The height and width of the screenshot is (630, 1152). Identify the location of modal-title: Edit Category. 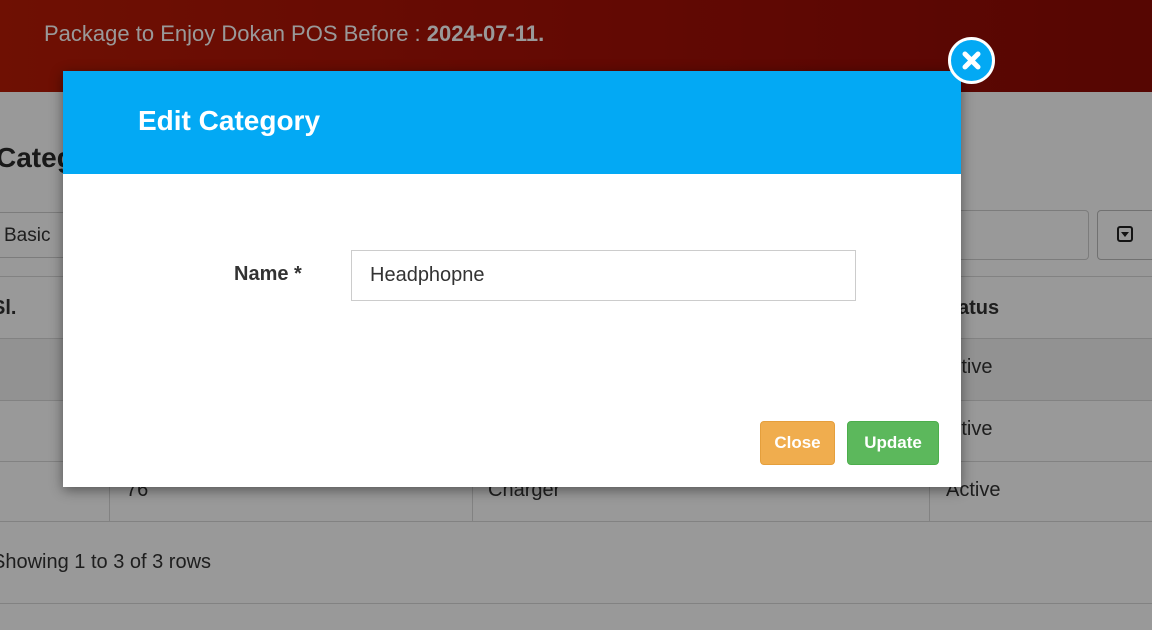
(229, 120).